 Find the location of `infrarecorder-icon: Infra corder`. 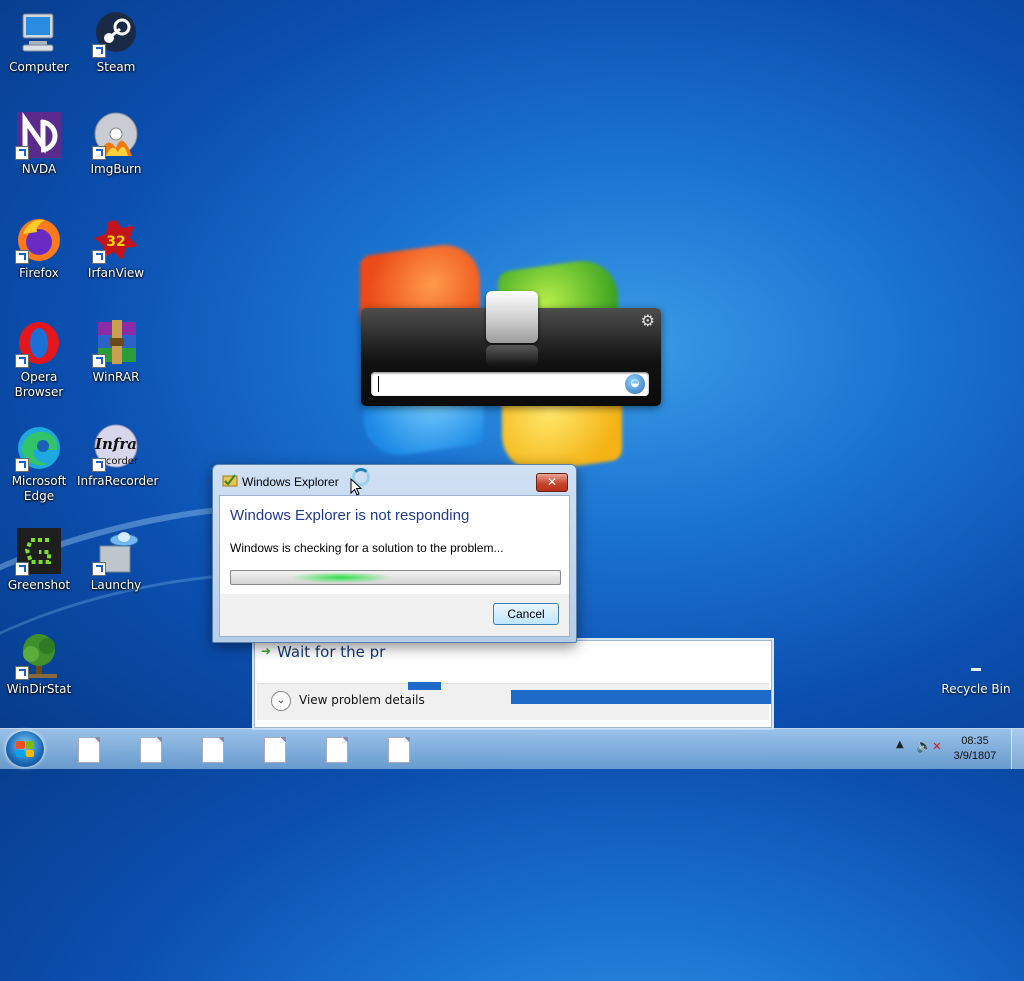

infrarecorder-icon: Infra corder is located at coordinates (116, 448).